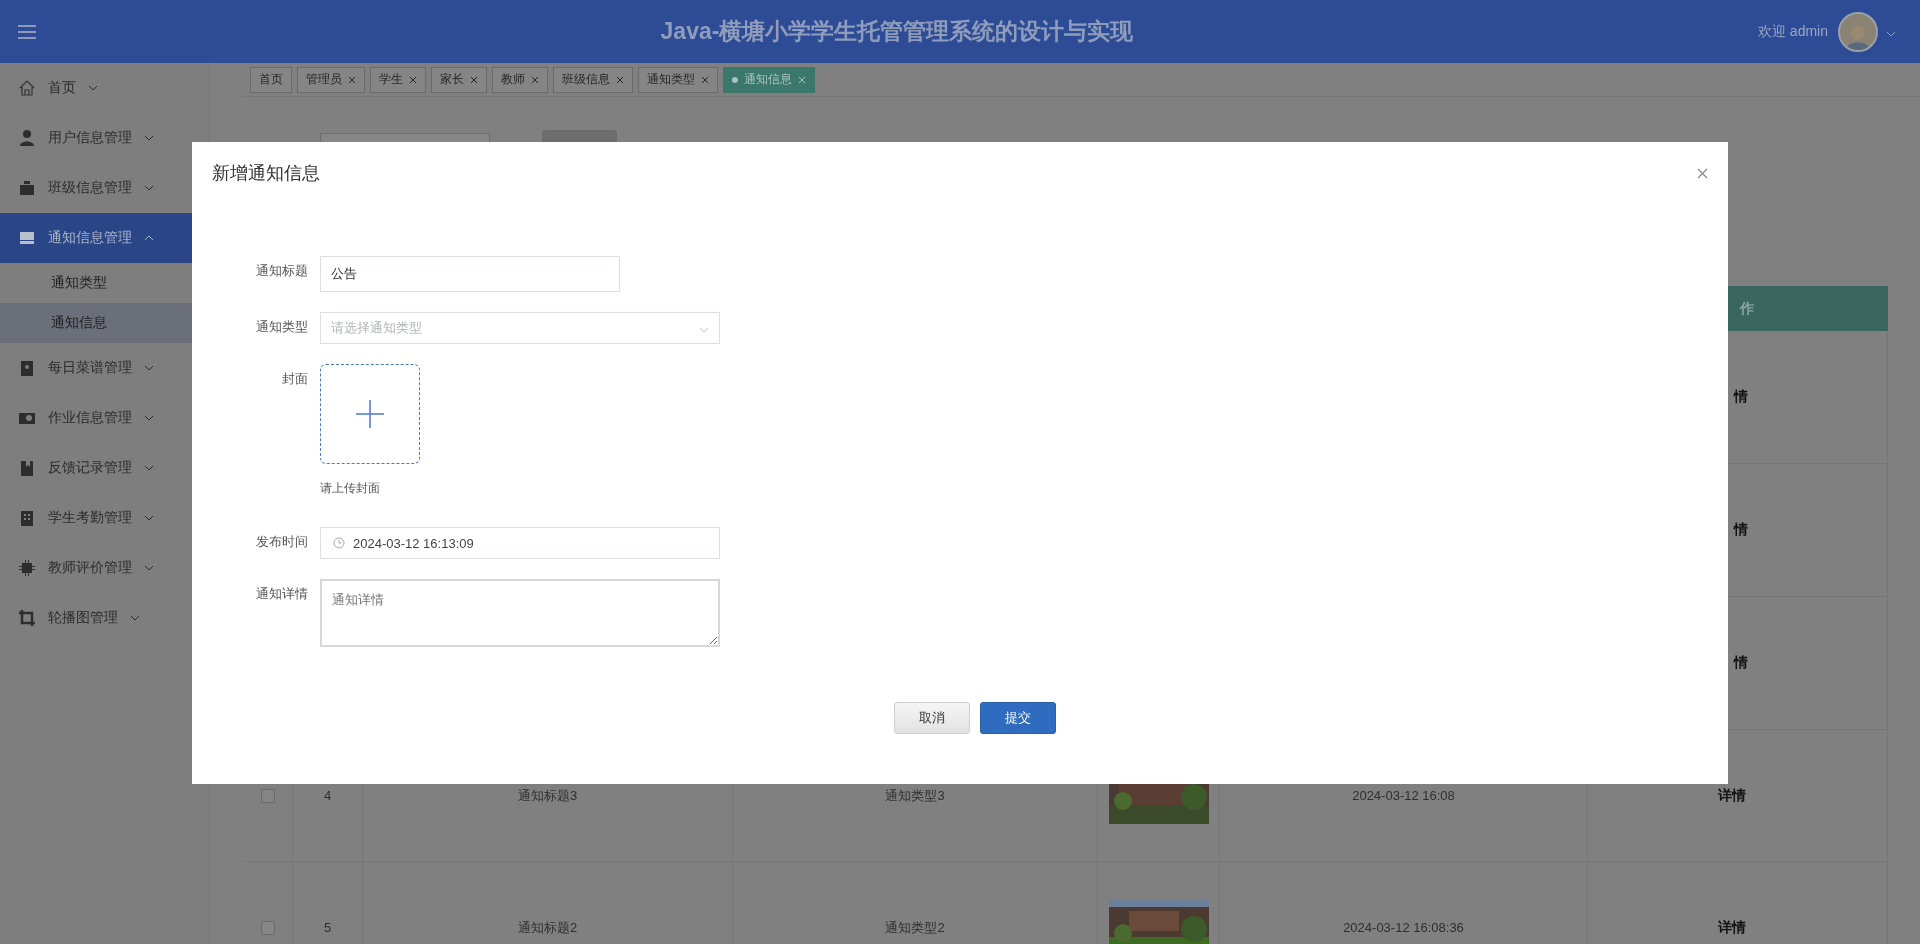  Describe the element at coordinates (27, 468) in the screenshot. I see `bookmark-icon` at that location.